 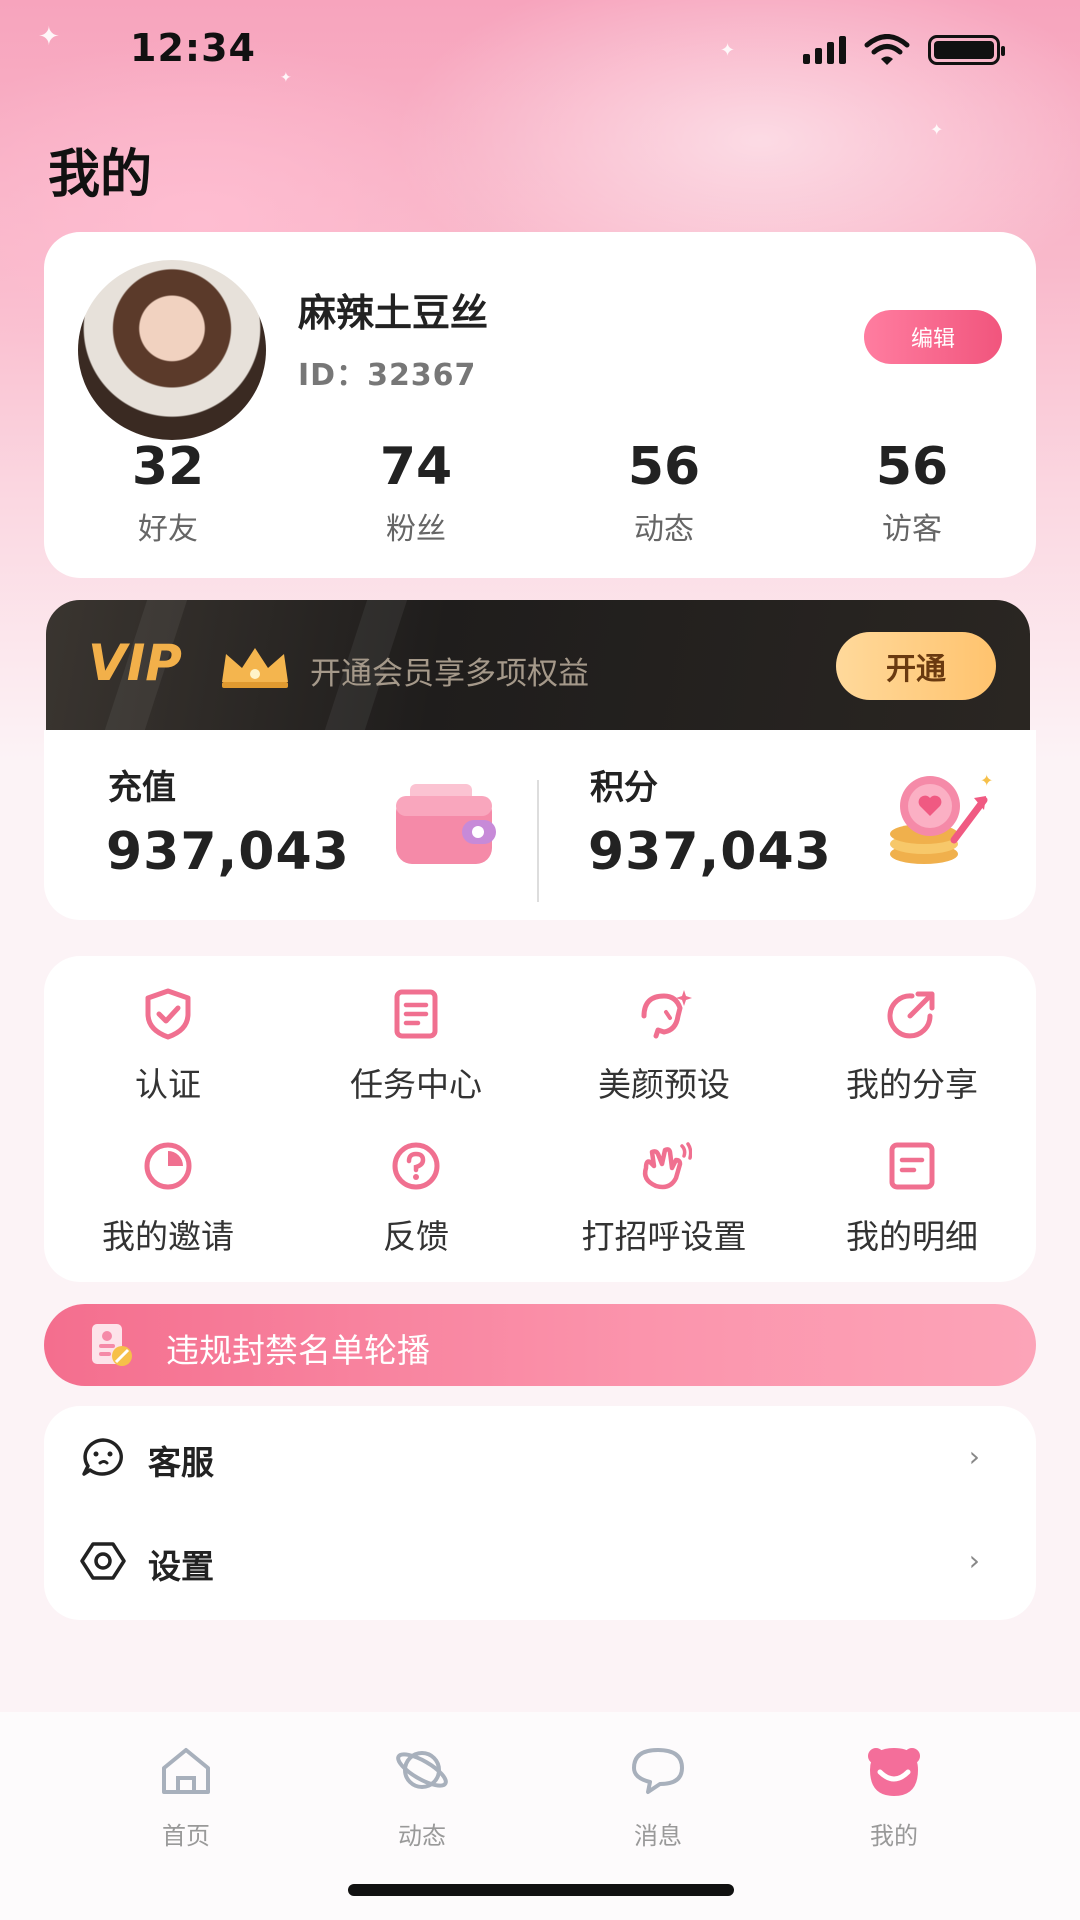 What do you see at coordinates (422, 1836) in the screenshot?
I see `tab-label: 动态` at bounding box center [422, 1836].